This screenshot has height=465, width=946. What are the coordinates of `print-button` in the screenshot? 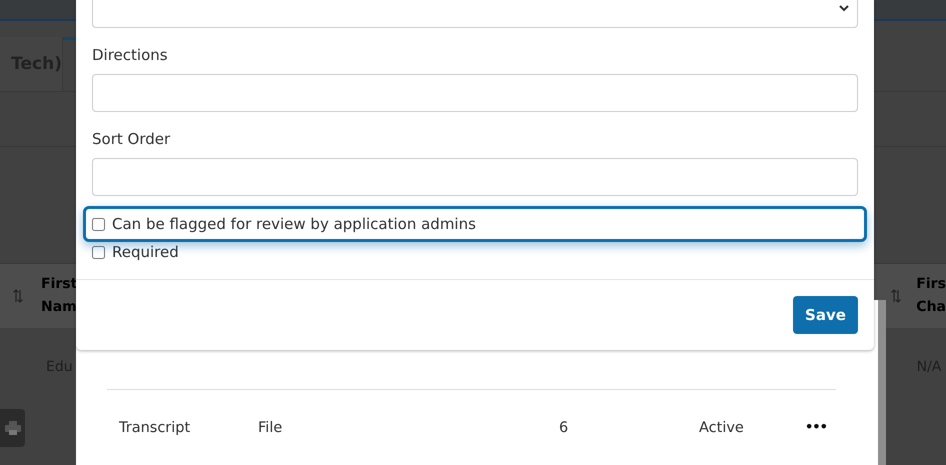 It's located at (12, 428).